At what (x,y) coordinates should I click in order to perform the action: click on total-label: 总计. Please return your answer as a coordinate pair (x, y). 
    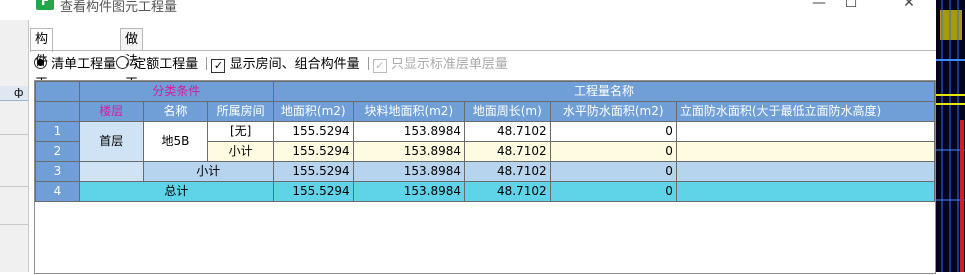
    Looking at the image, I should click on (176, 191).